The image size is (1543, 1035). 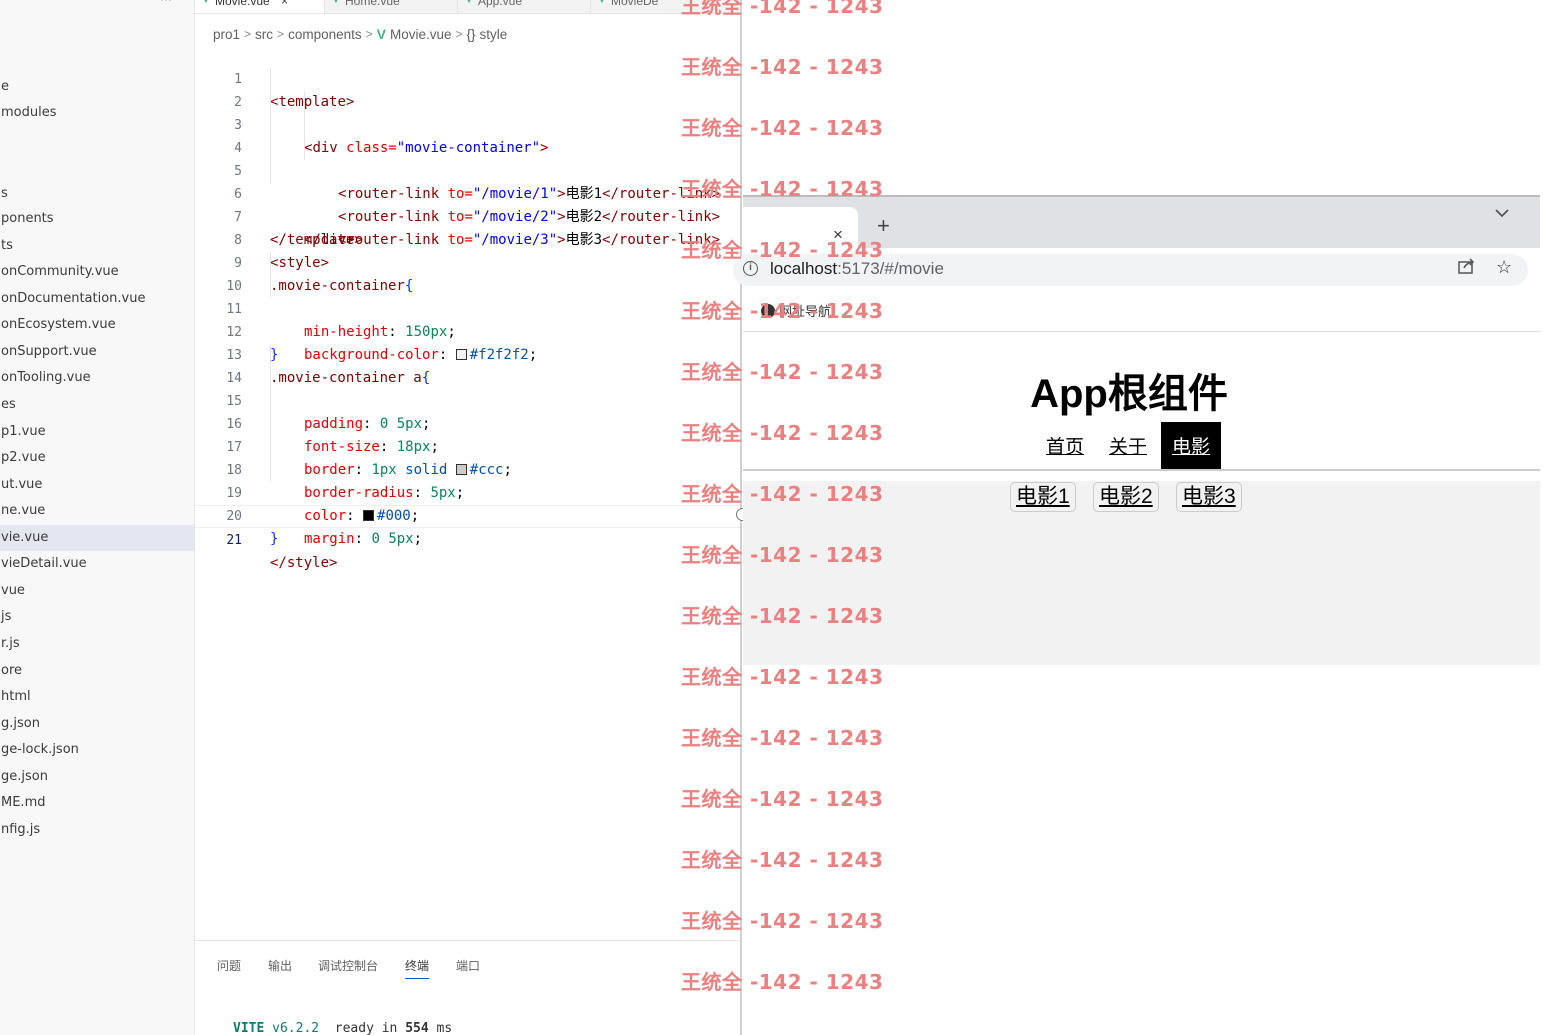 I want to click on nav-link-home: 首页, so click(x=1065, y=445).